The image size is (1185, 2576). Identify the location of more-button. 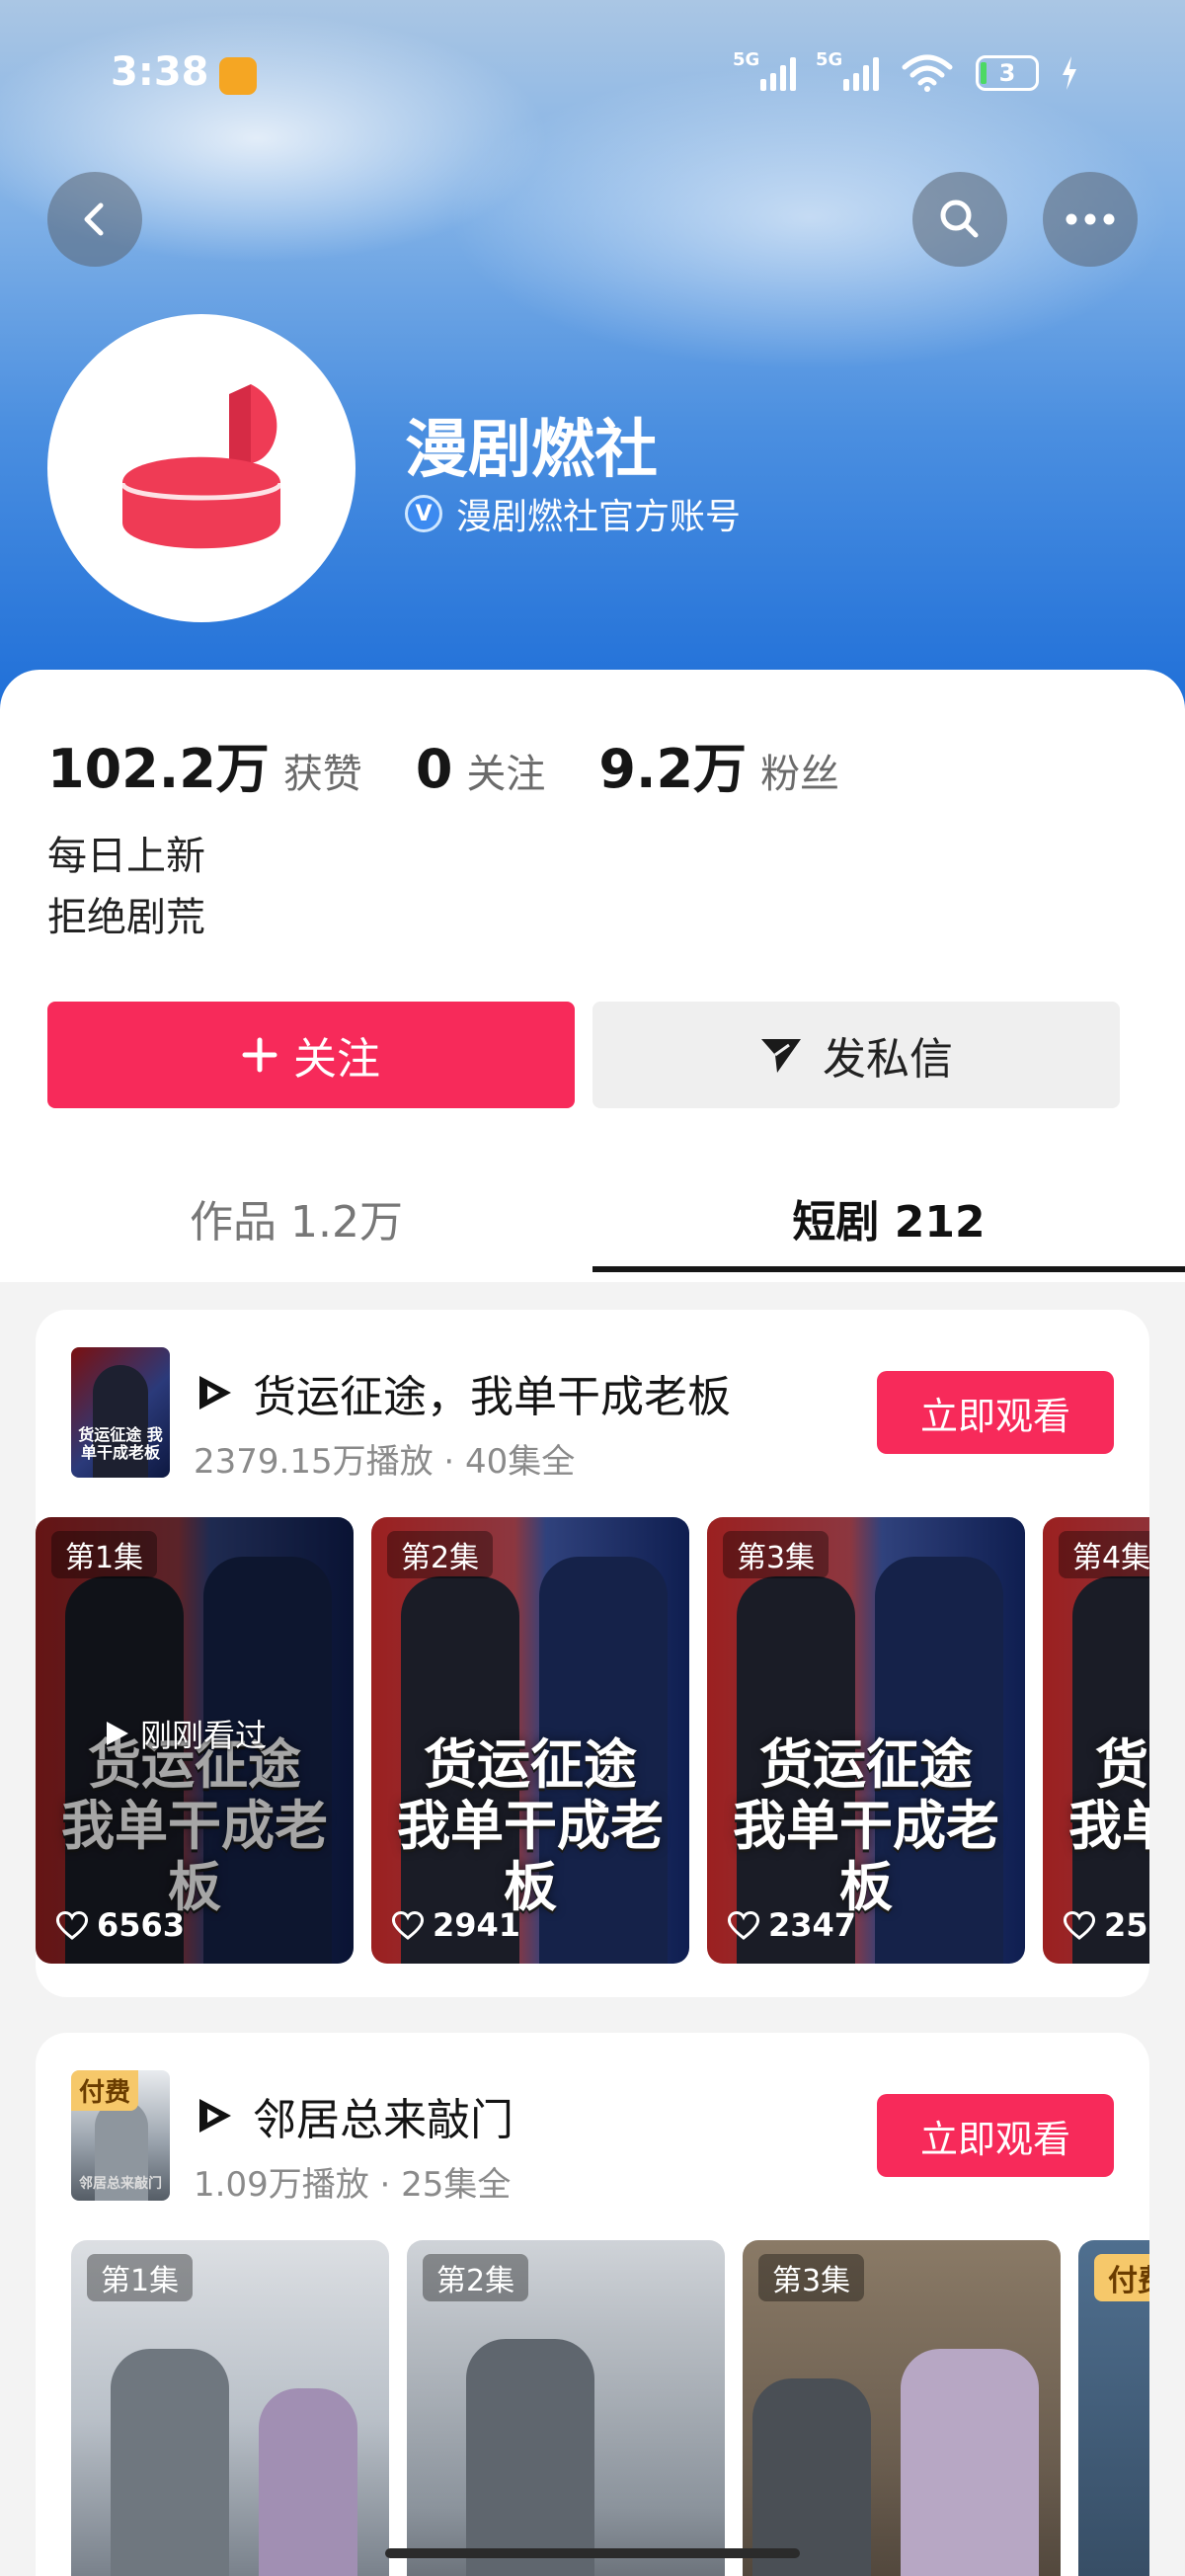
(1091, 219).